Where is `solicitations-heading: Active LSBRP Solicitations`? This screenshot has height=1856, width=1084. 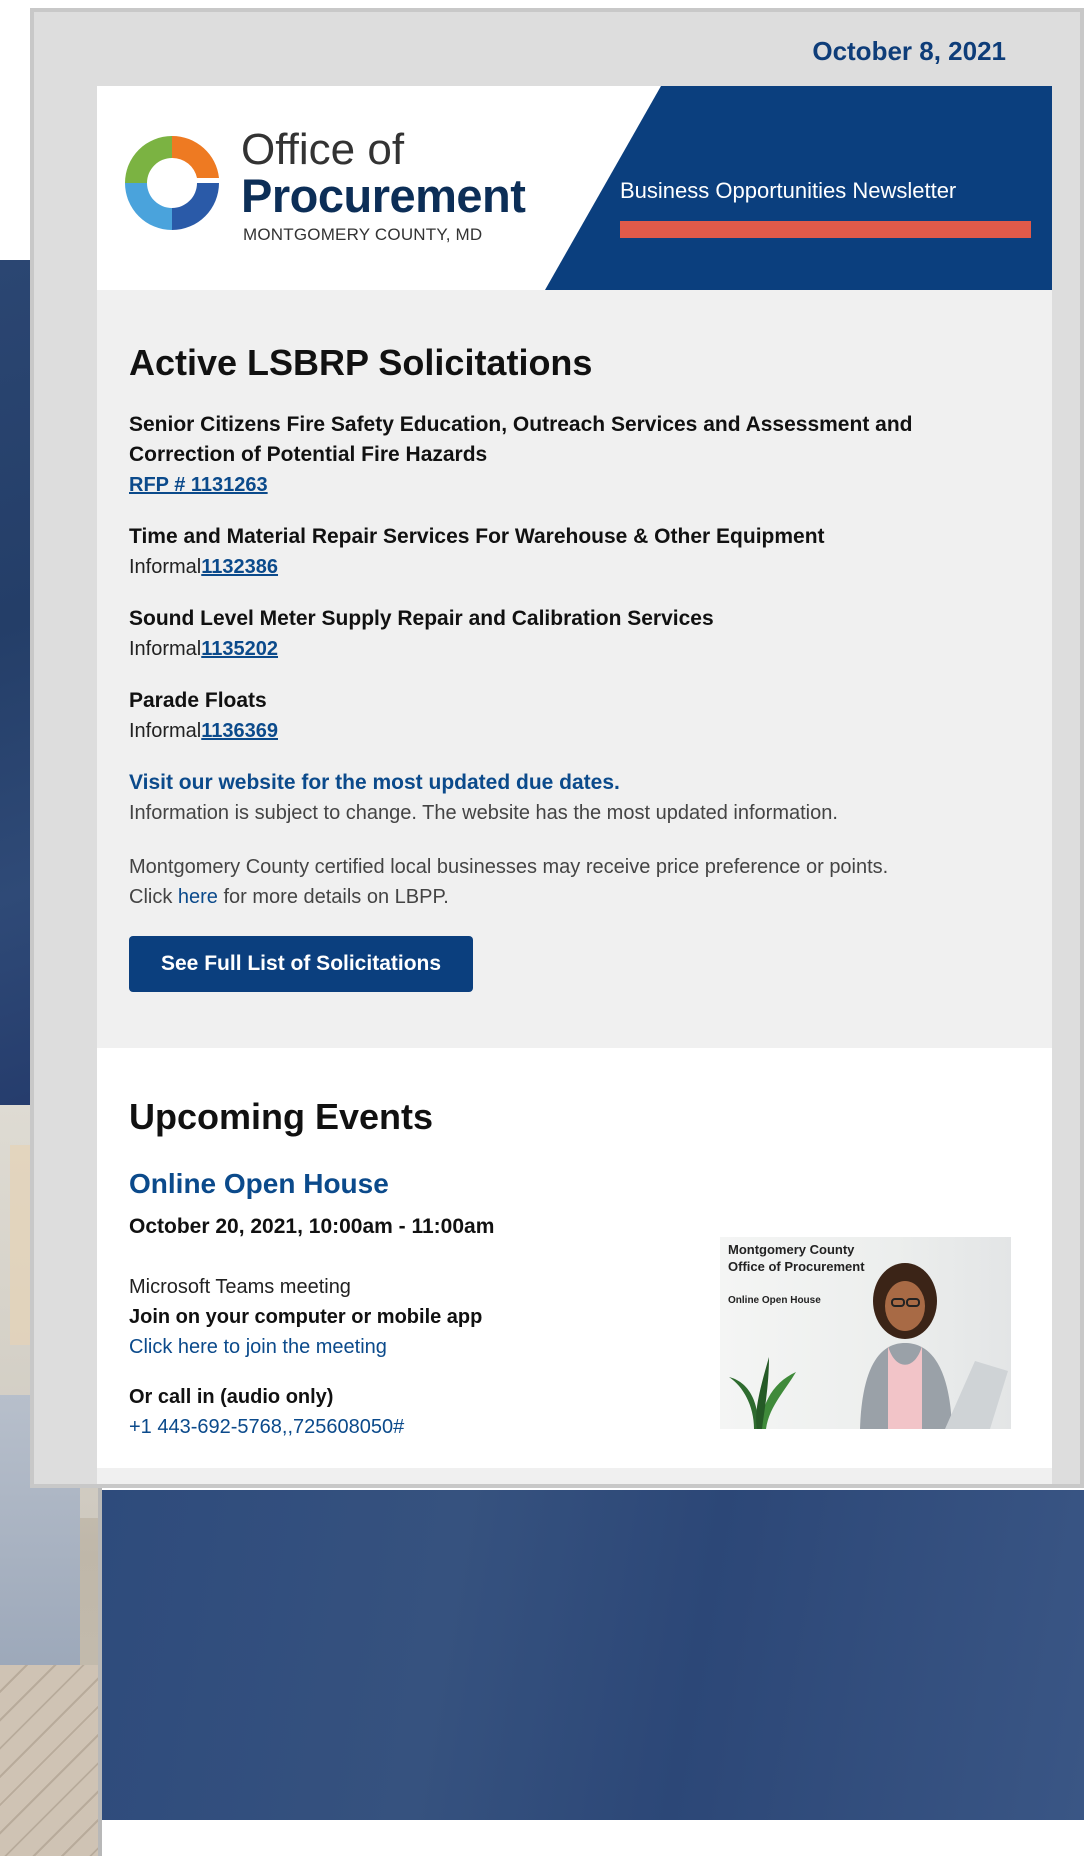
solicitations-heading: Active LSBRP Solicitations is located at coordinates (361, 362).